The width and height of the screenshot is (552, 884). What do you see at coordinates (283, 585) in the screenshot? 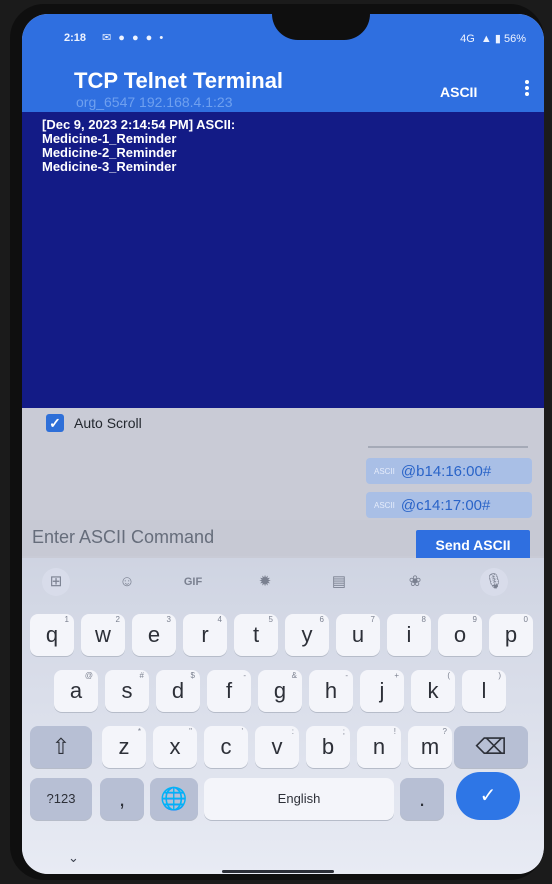
I see `keyboard-toolbar: ⊞ ☺ GIF ✹ ▤ ❀ 🎙` at bounding box center [283, 585].